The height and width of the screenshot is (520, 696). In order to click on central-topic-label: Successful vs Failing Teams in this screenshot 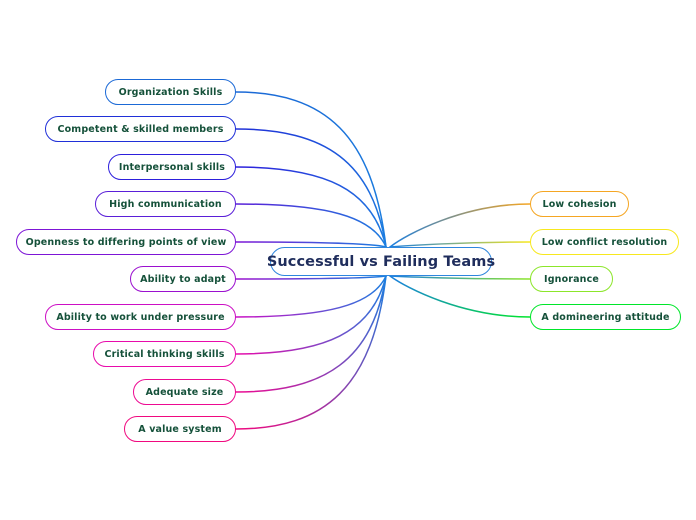, I will do `click(381, 261)`.